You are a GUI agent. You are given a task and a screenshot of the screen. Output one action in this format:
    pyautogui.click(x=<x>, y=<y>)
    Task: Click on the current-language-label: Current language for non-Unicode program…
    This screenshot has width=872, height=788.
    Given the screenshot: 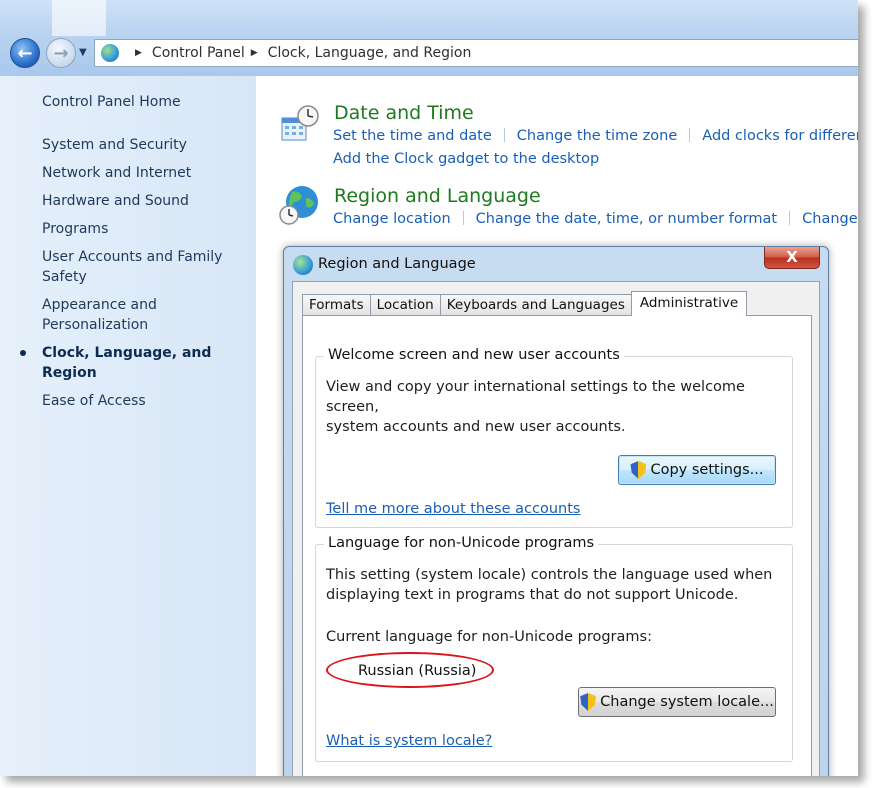 What is the action you would take?
    pyautogui.click(x=489, y=637)
    